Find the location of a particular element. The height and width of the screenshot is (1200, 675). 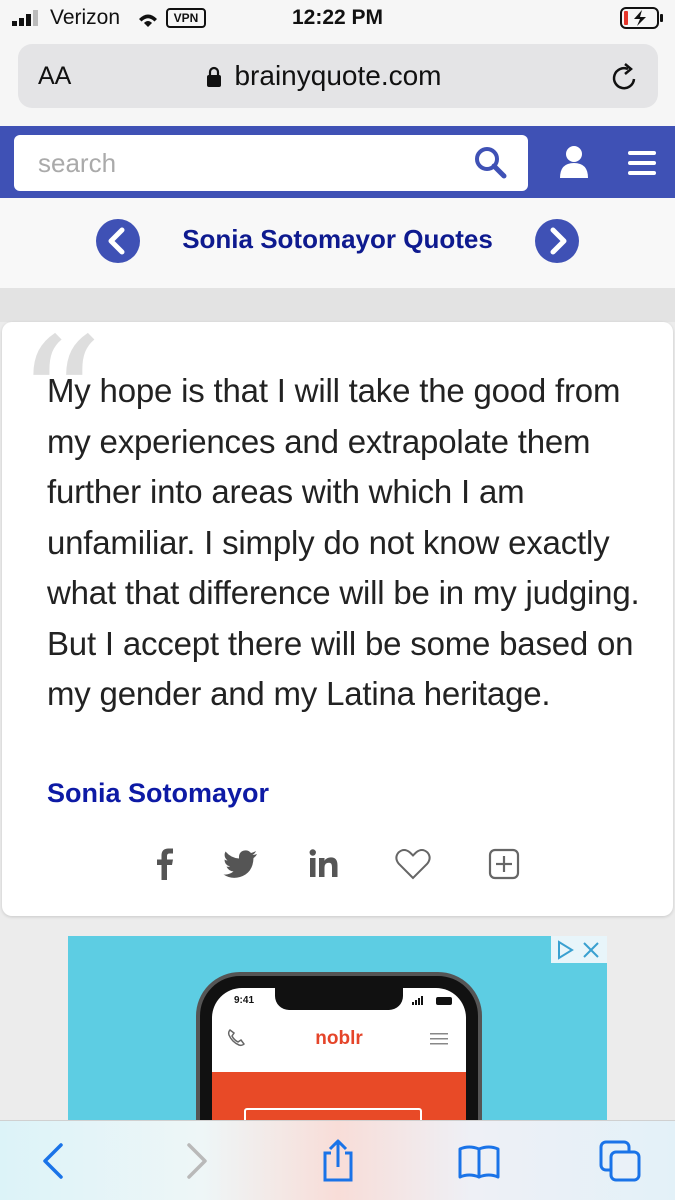

chevron-right-icon is located at coordinates (558, 241).